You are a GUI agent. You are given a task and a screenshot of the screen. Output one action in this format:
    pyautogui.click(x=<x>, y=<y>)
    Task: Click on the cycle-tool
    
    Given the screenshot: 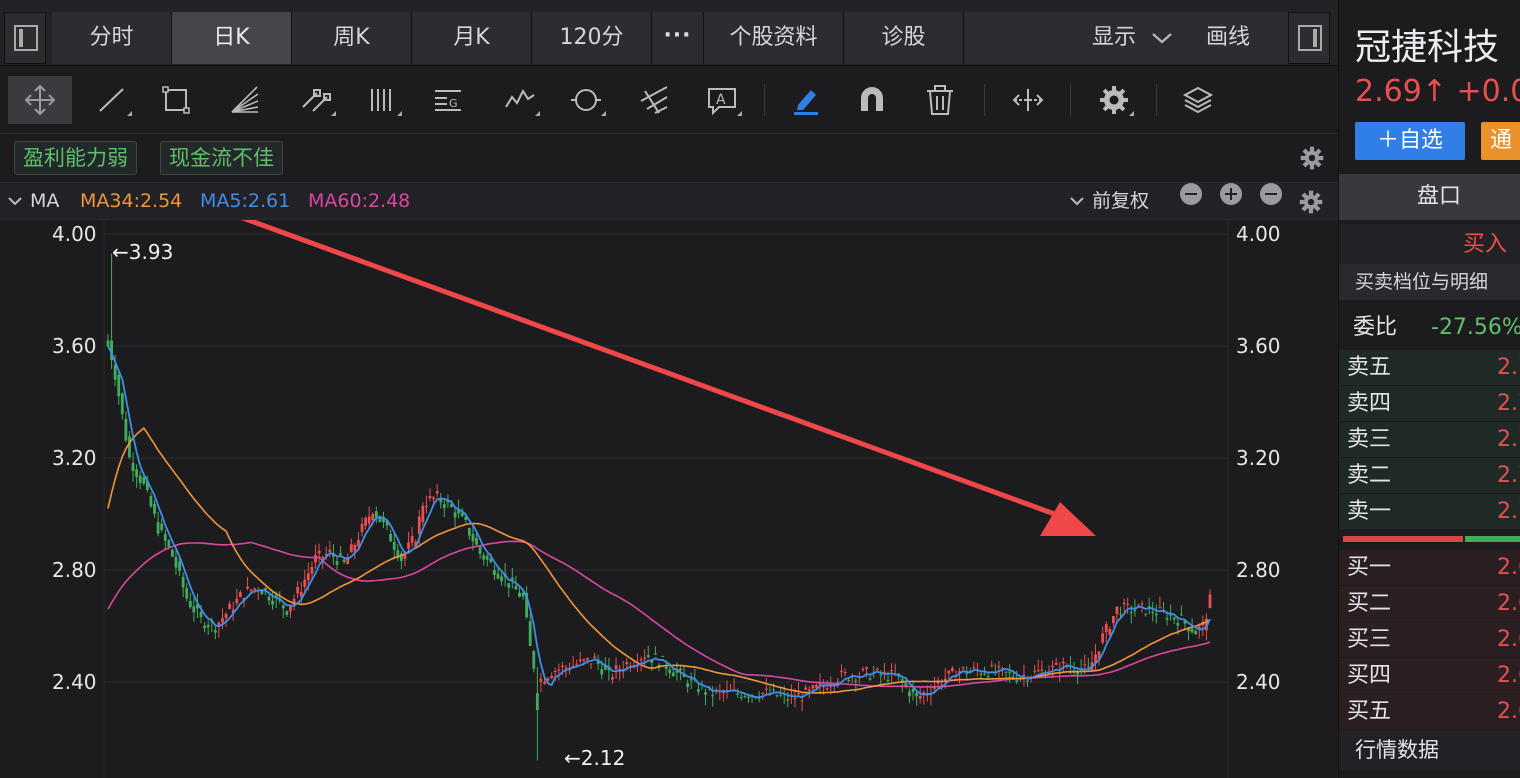 What is the action you would take?
    pyautogui.click(x=586, y=100)
    